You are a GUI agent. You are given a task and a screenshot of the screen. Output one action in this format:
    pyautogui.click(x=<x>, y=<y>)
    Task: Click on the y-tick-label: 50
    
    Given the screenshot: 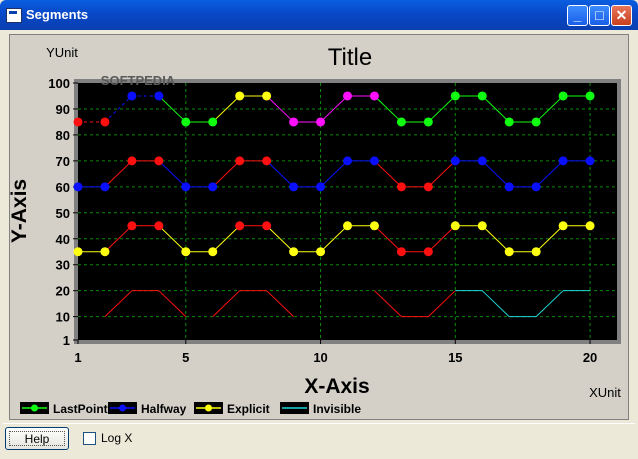 What is the action you would take?
    pyautogui.click(x=63, y=213)
    